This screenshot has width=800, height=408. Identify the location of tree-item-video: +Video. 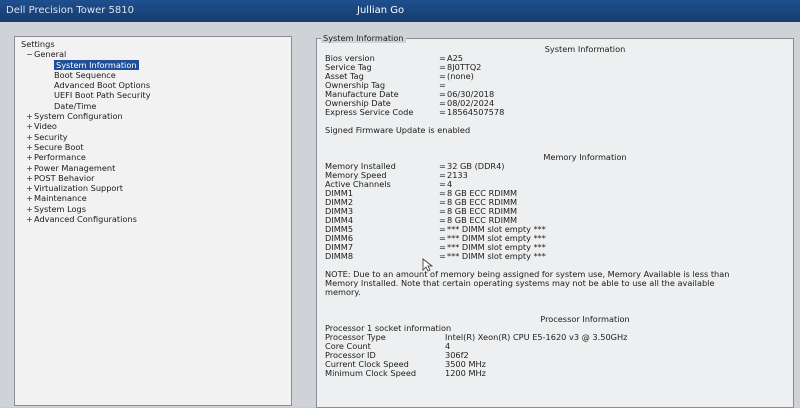
(156, 126).